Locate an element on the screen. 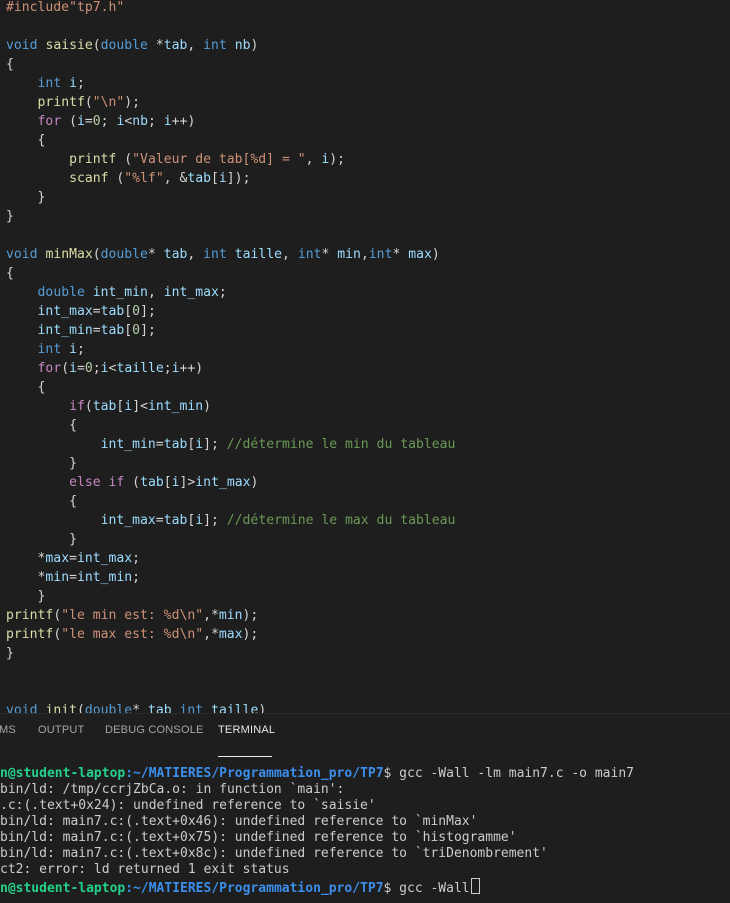 The height and width of the screenshot is (903, 730). code-line: { is located at coordinates (41, 425).